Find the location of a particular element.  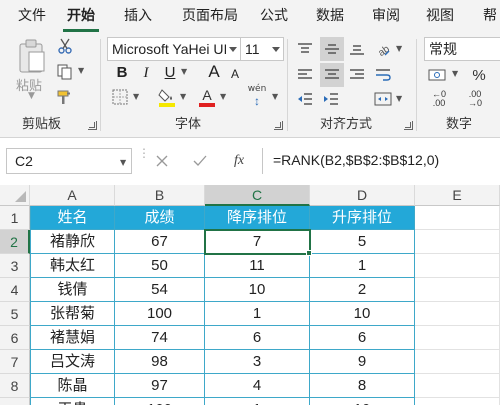

font-launcher-icon is located at coordinates (278, 125).